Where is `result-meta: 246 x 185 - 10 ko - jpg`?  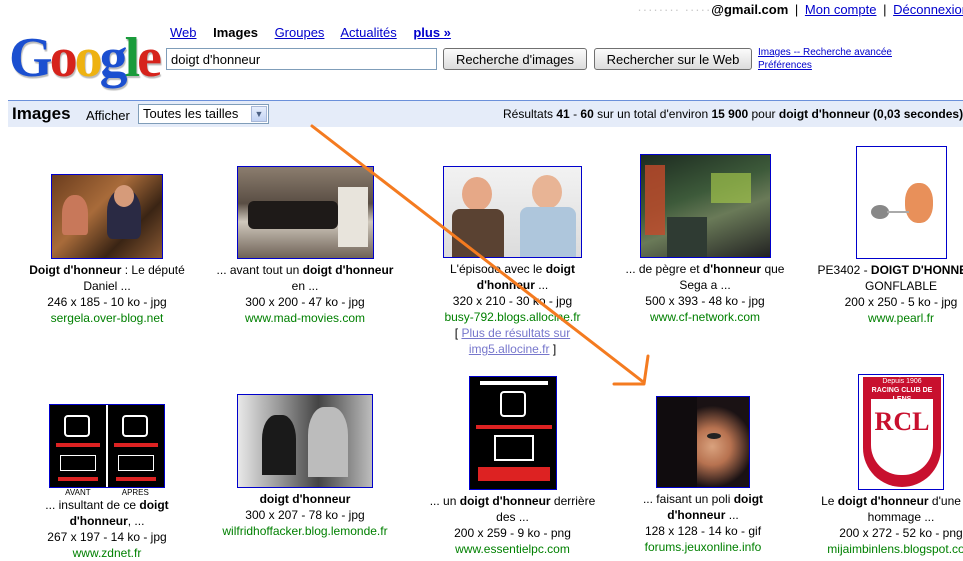 result-meta: 246 x 185 - 10 ko - jpg is located at coordinates (107, 302).